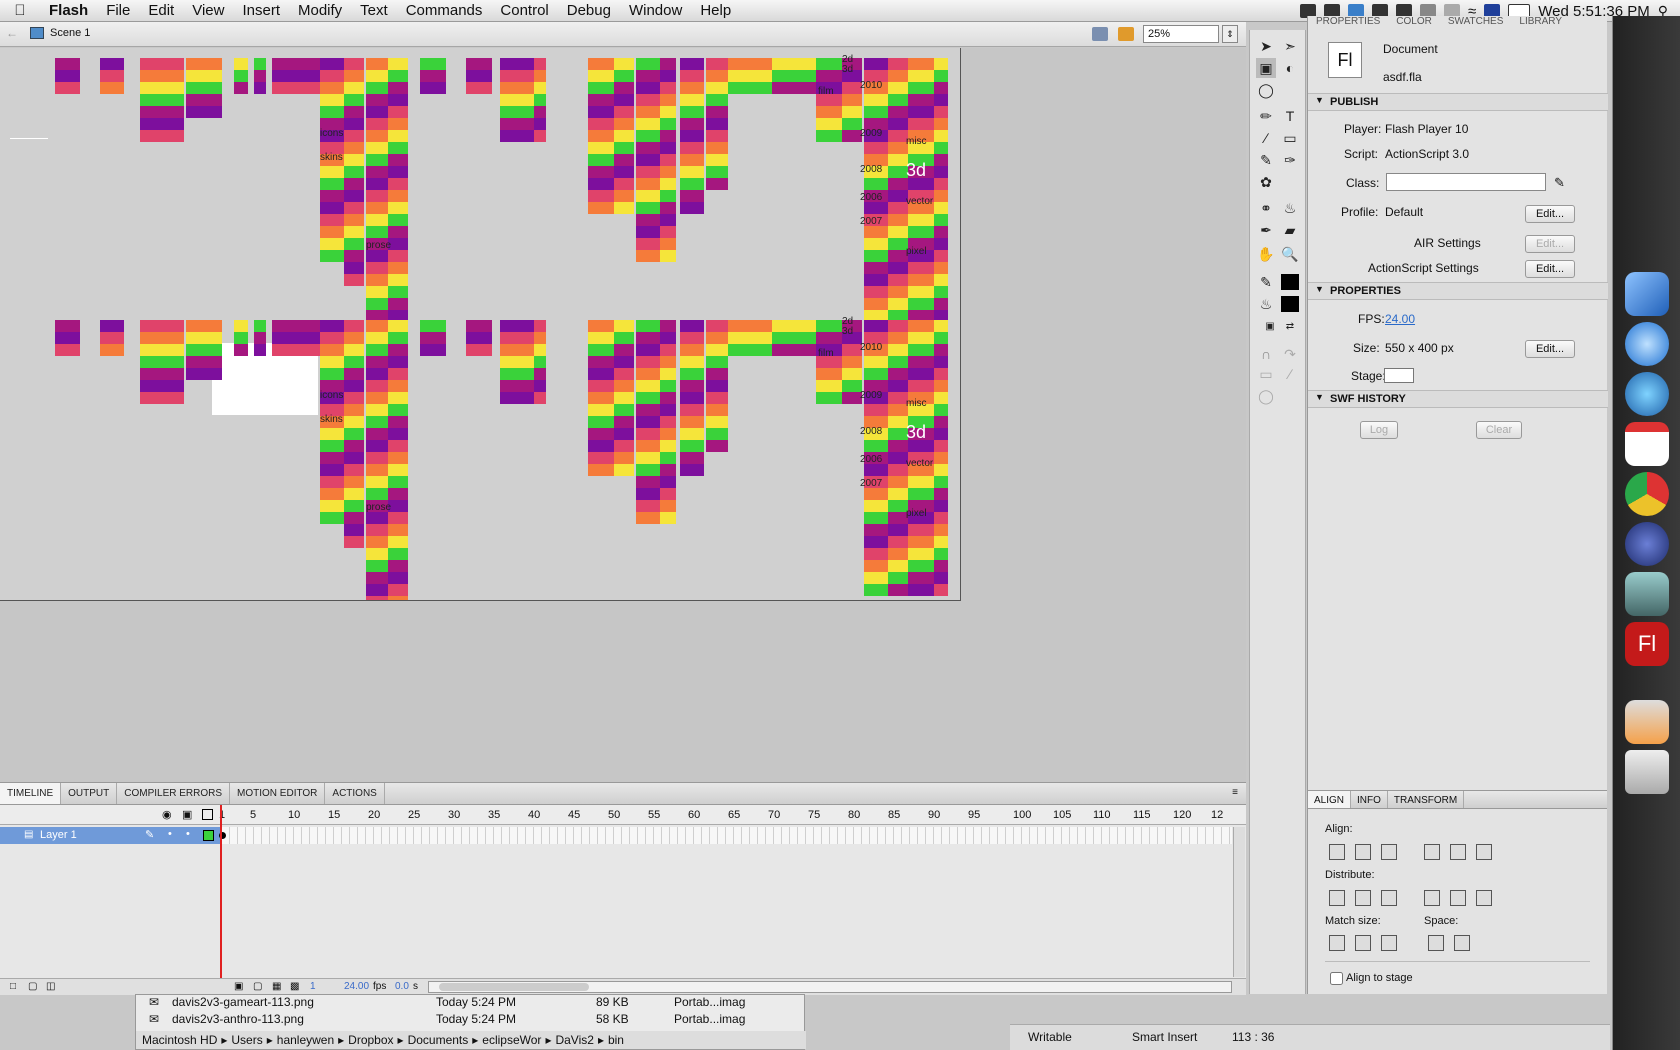  I want to click on rectangle-tool-icon: ▭, so click(1290, 138).